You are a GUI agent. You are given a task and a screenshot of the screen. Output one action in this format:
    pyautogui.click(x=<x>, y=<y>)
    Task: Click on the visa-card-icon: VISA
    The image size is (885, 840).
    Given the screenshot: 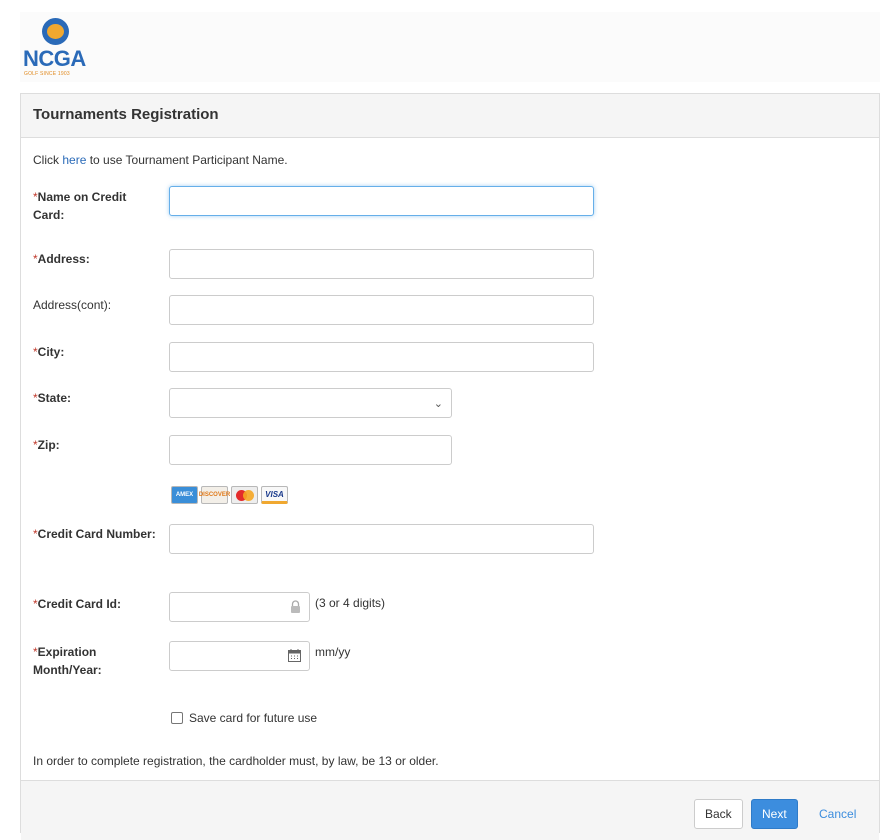 What is the action you would take?
    pyautogui.click(x=274, y=495)
    